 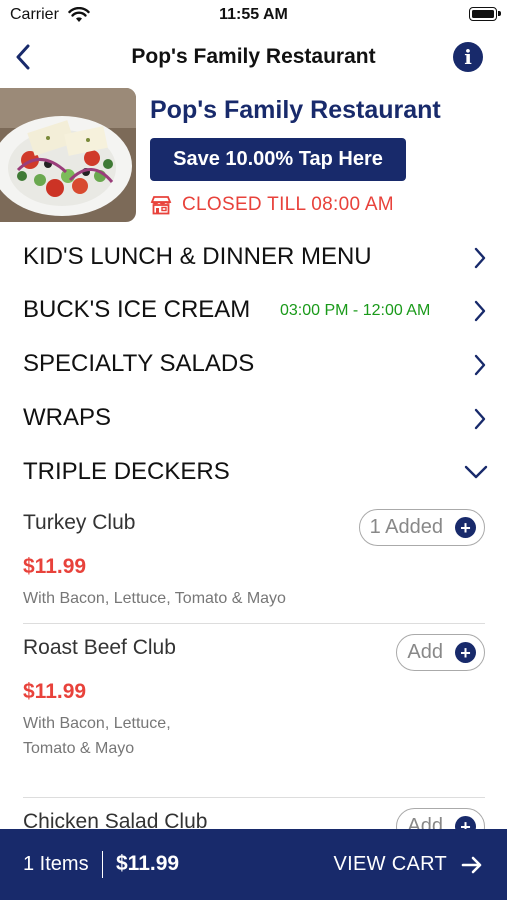 What do you see at coordinates (99, 647) in the screenshot?
I see `item-name: Roast Beef Club` at bounding box center [99, 647].